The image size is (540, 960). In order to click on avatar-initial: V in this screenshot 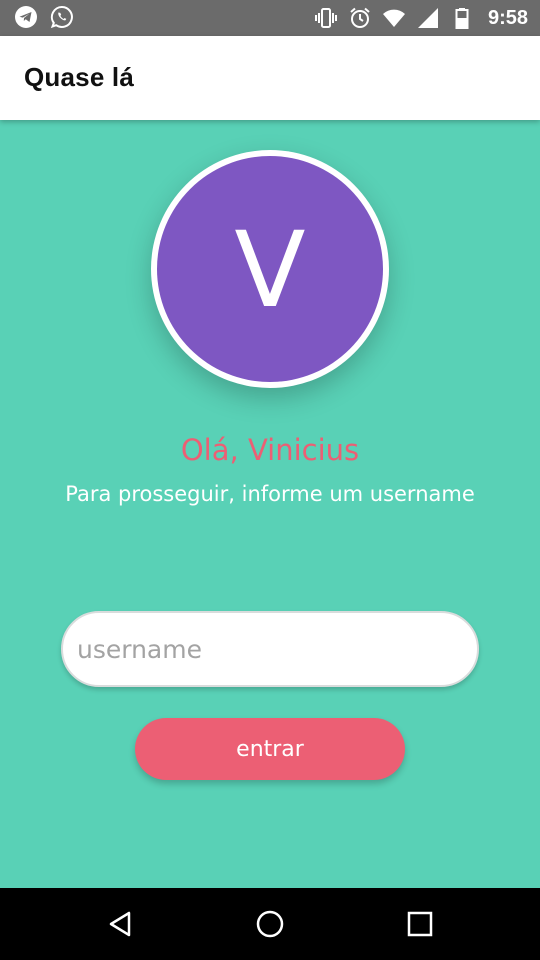, I will do `click(270, 270)`.